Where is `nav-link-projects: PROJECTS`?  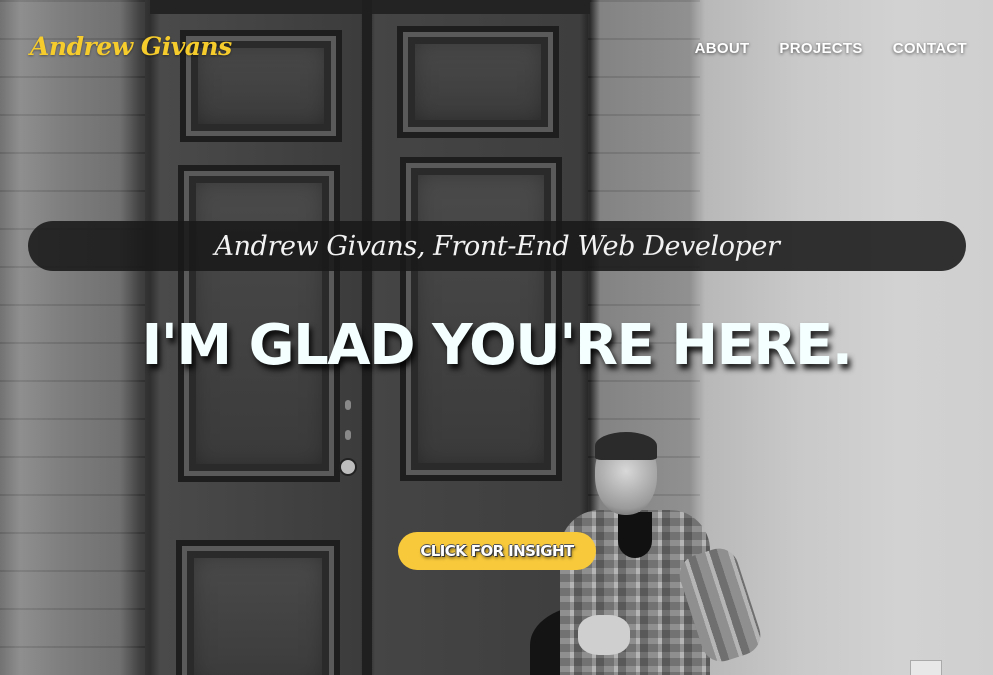
nav-link-projects: PROJECTS is located at coordinates (820, 48).